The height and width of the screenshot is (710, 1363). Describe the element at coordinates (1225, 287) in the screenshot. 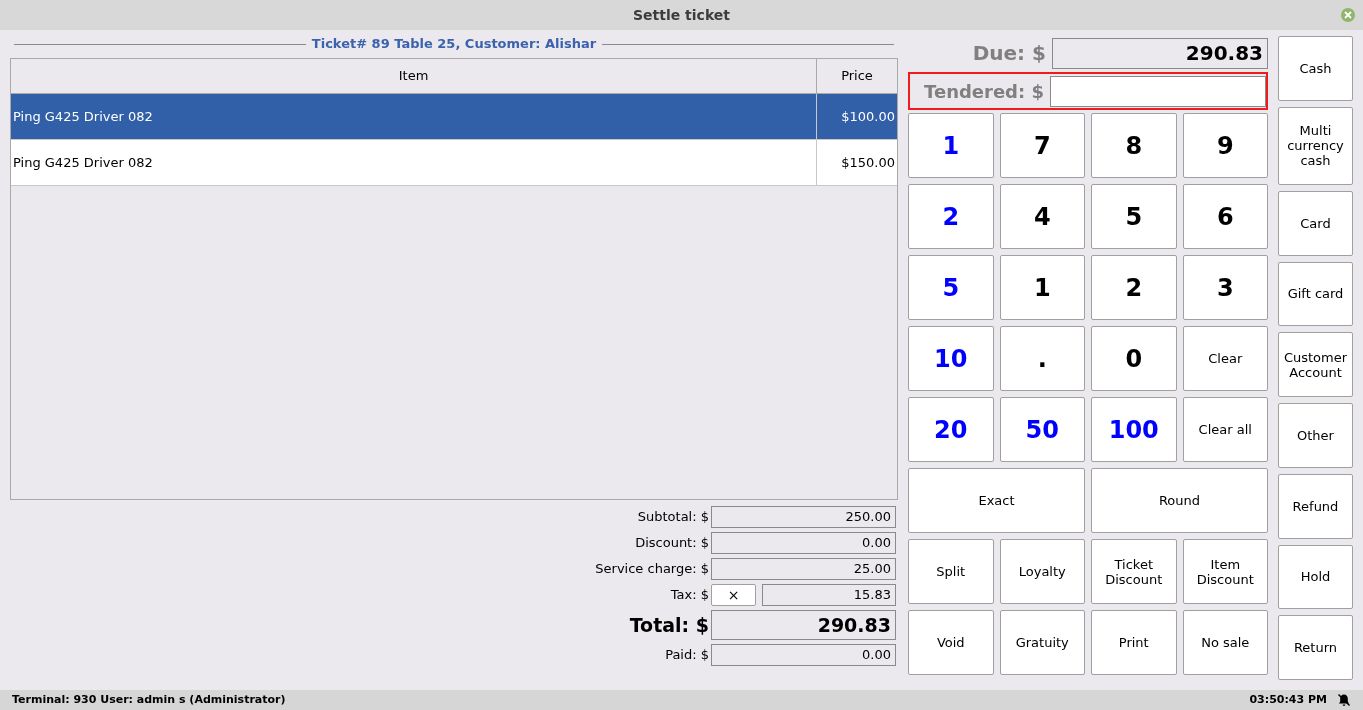

I see `keypad-button: 3` at that location.